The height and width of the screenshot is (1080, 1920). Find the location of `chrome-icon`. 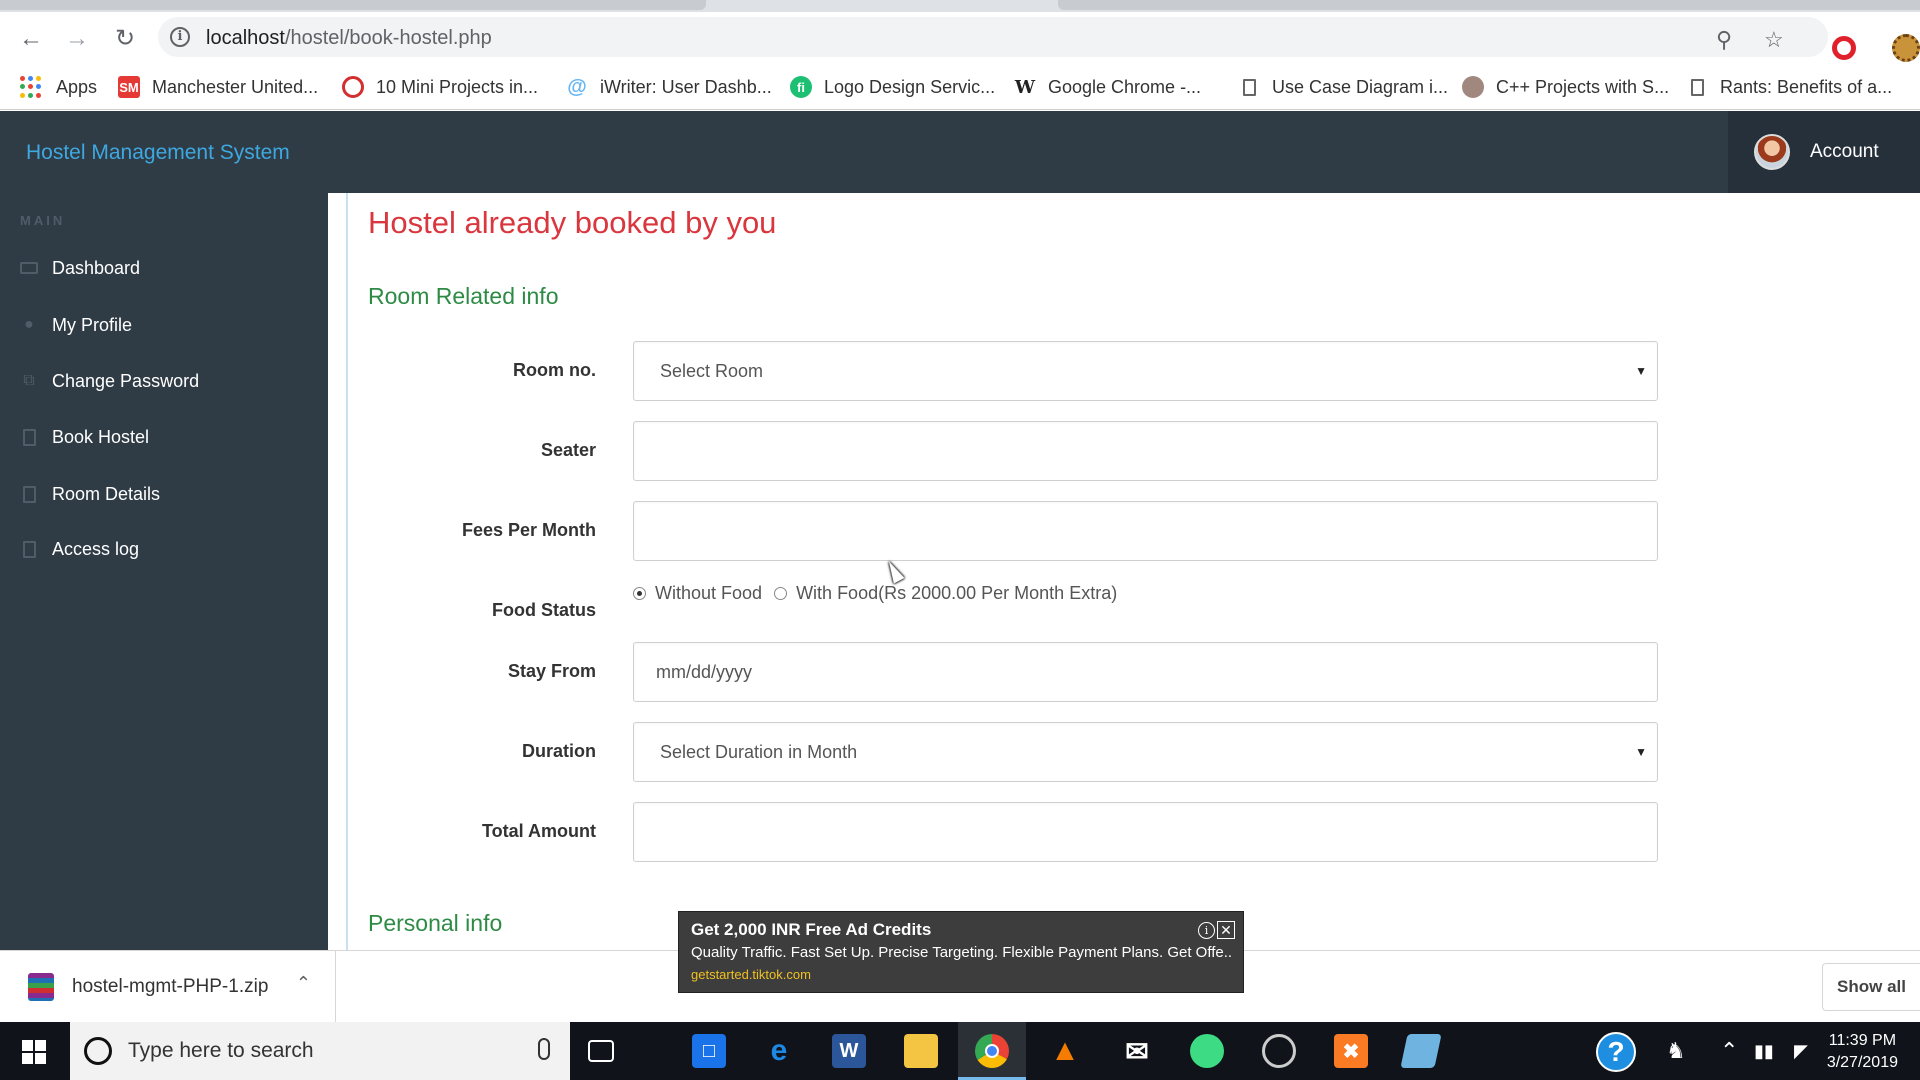

chrome-icon is located at coordinates (992, 1051).